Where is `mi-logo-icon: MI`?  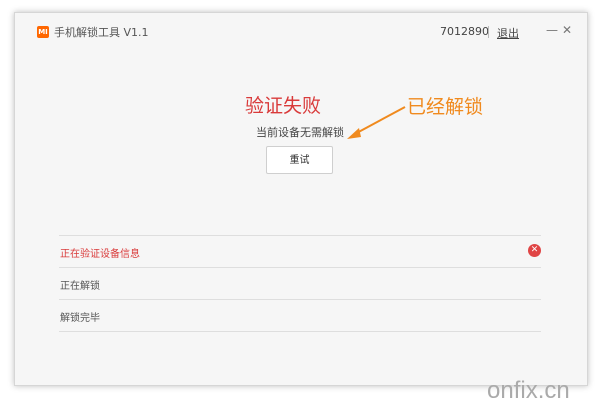
mi-logo-icon: MI is located at coordinates (43, 32).